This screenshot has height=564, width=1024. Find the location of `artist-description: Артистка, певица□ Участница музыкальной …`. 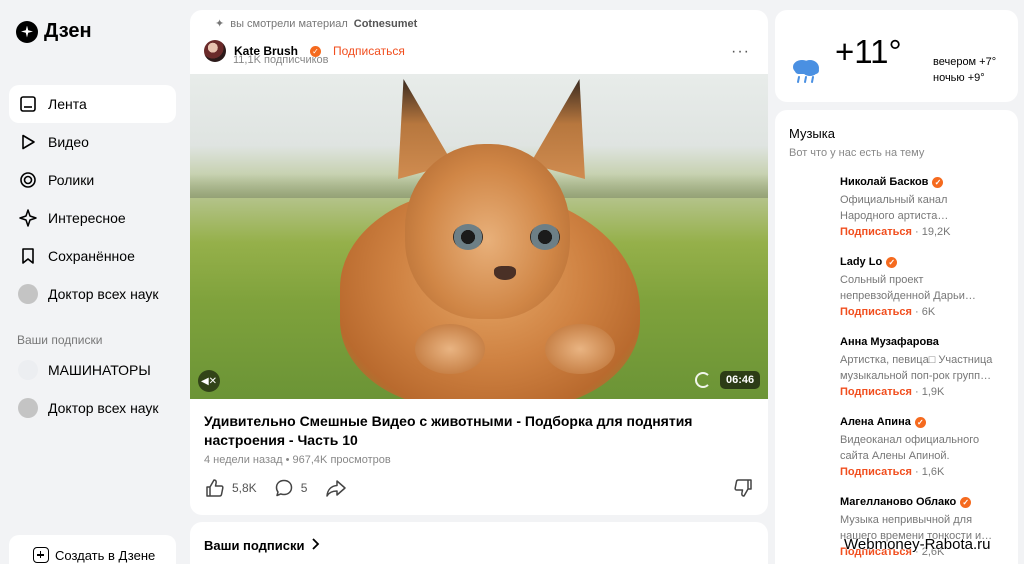

artist-description: Артистка, певица□ Участница музыкальной … is located at coordinates (916, 368).